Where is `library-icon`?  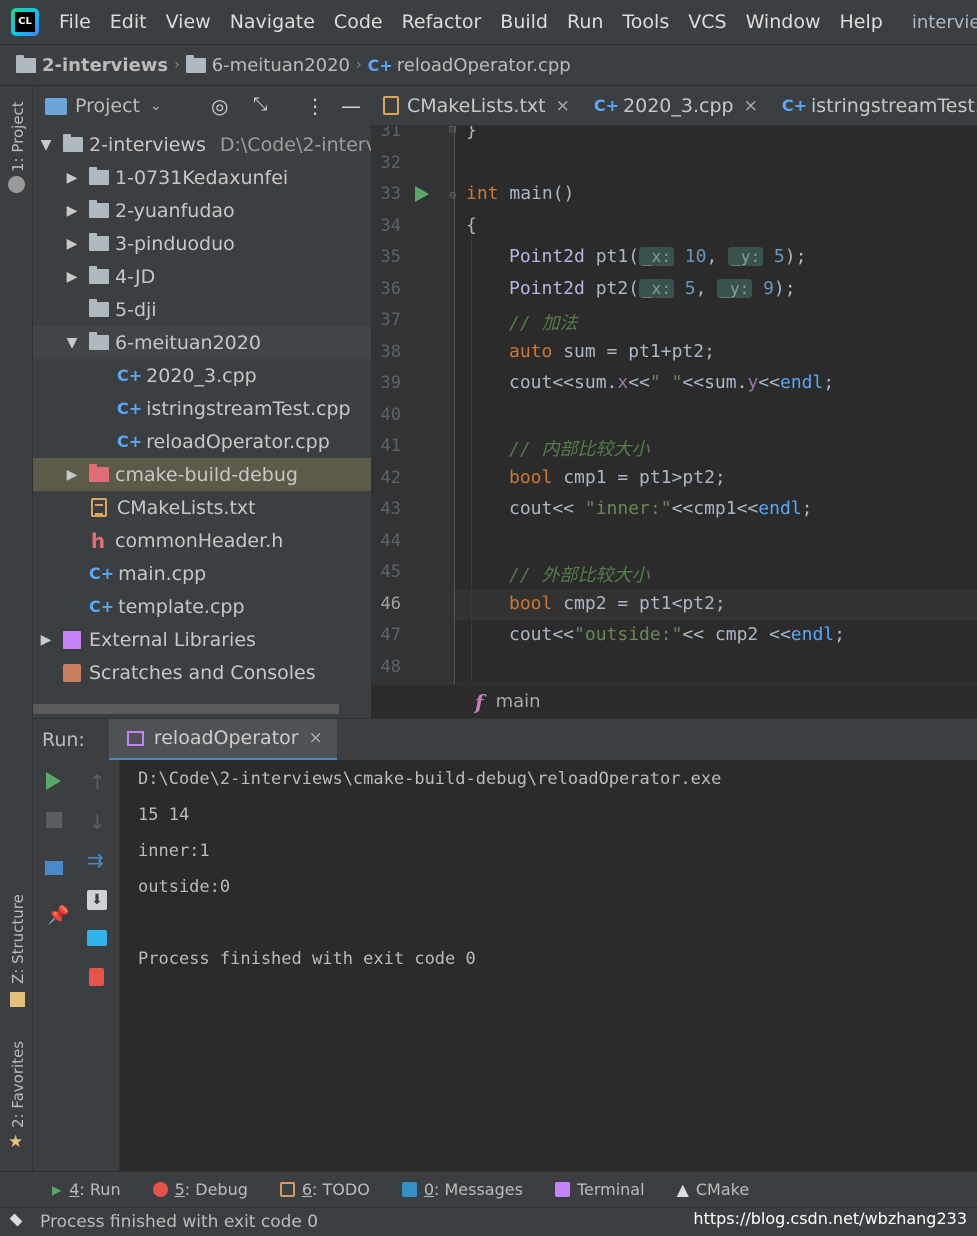 library-icon is located at coordinates (72, 639).